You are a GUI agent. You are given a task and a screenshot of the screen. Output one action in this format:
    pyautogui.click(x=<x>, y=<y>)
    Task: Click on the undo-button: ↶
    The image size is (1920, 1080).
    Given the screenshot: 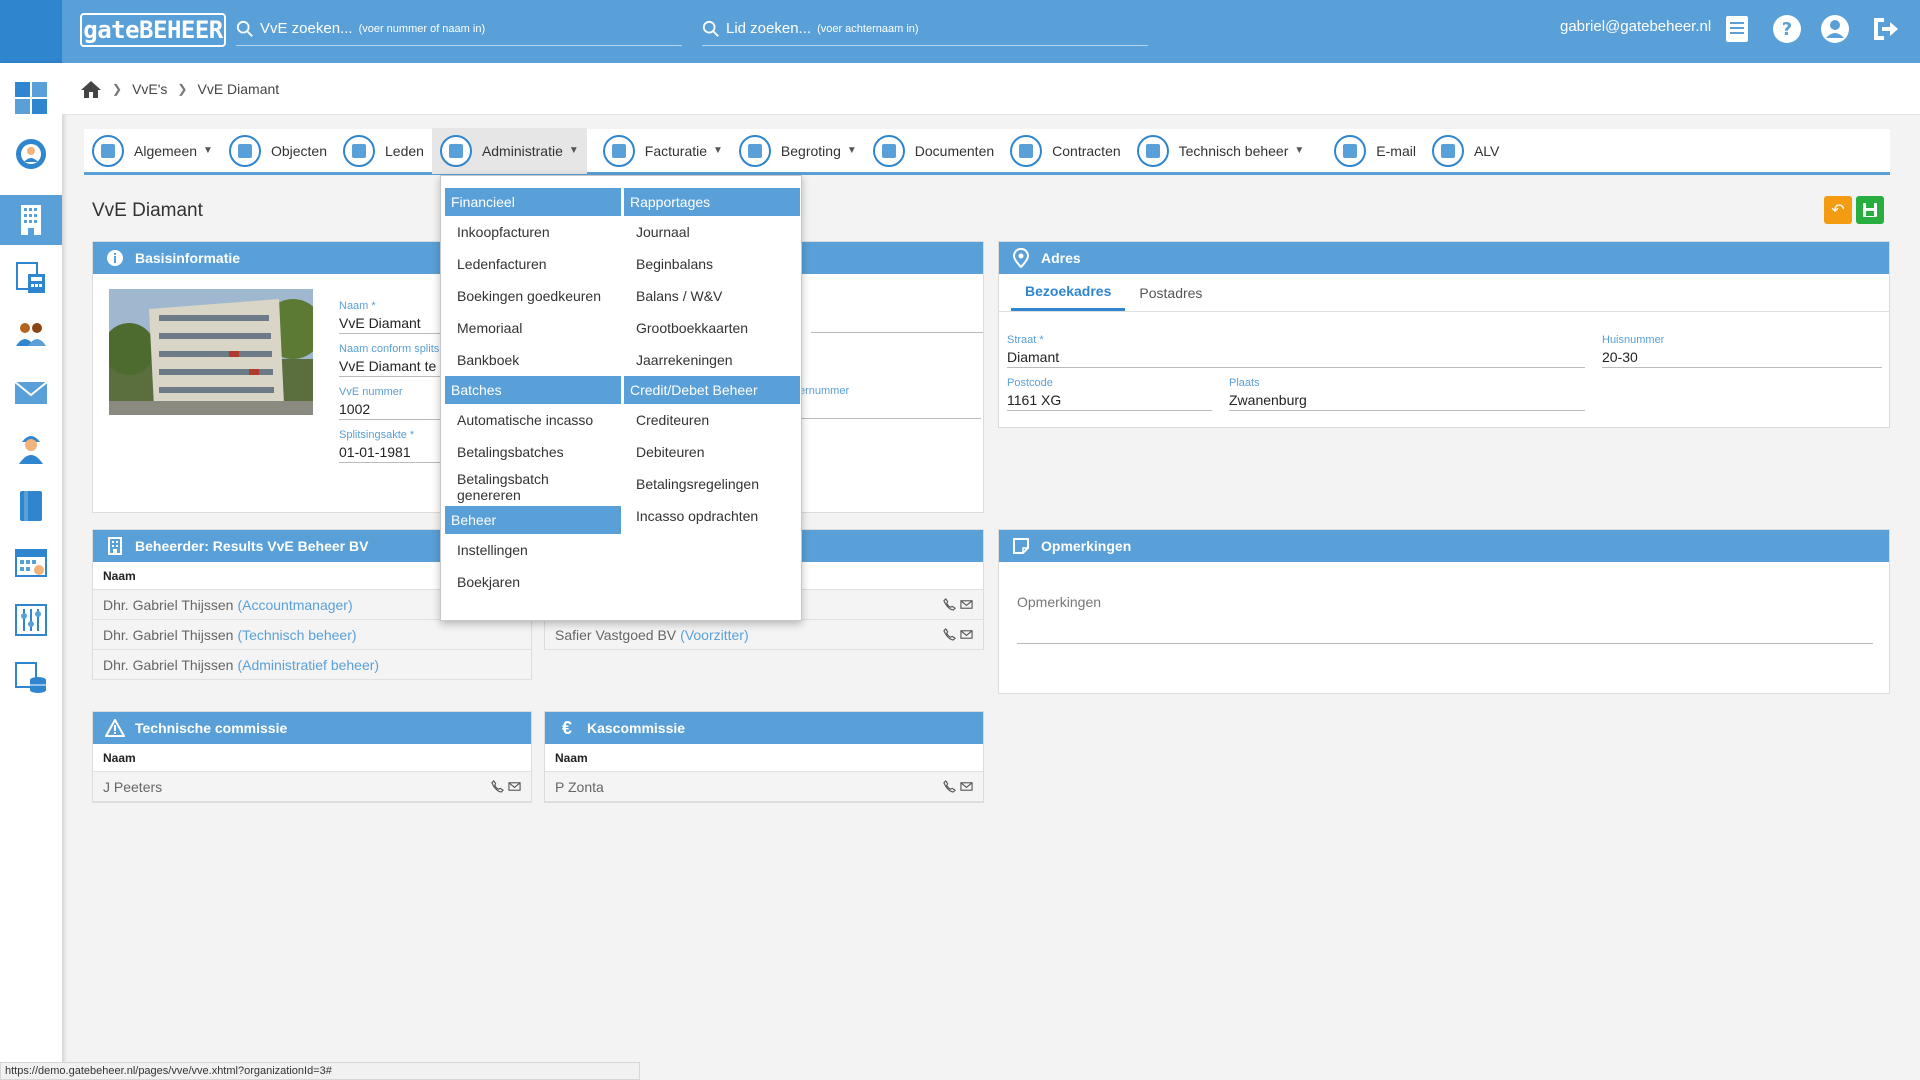 What is the action you would take?
    pyautogui.click(x=1838, y=210)
    